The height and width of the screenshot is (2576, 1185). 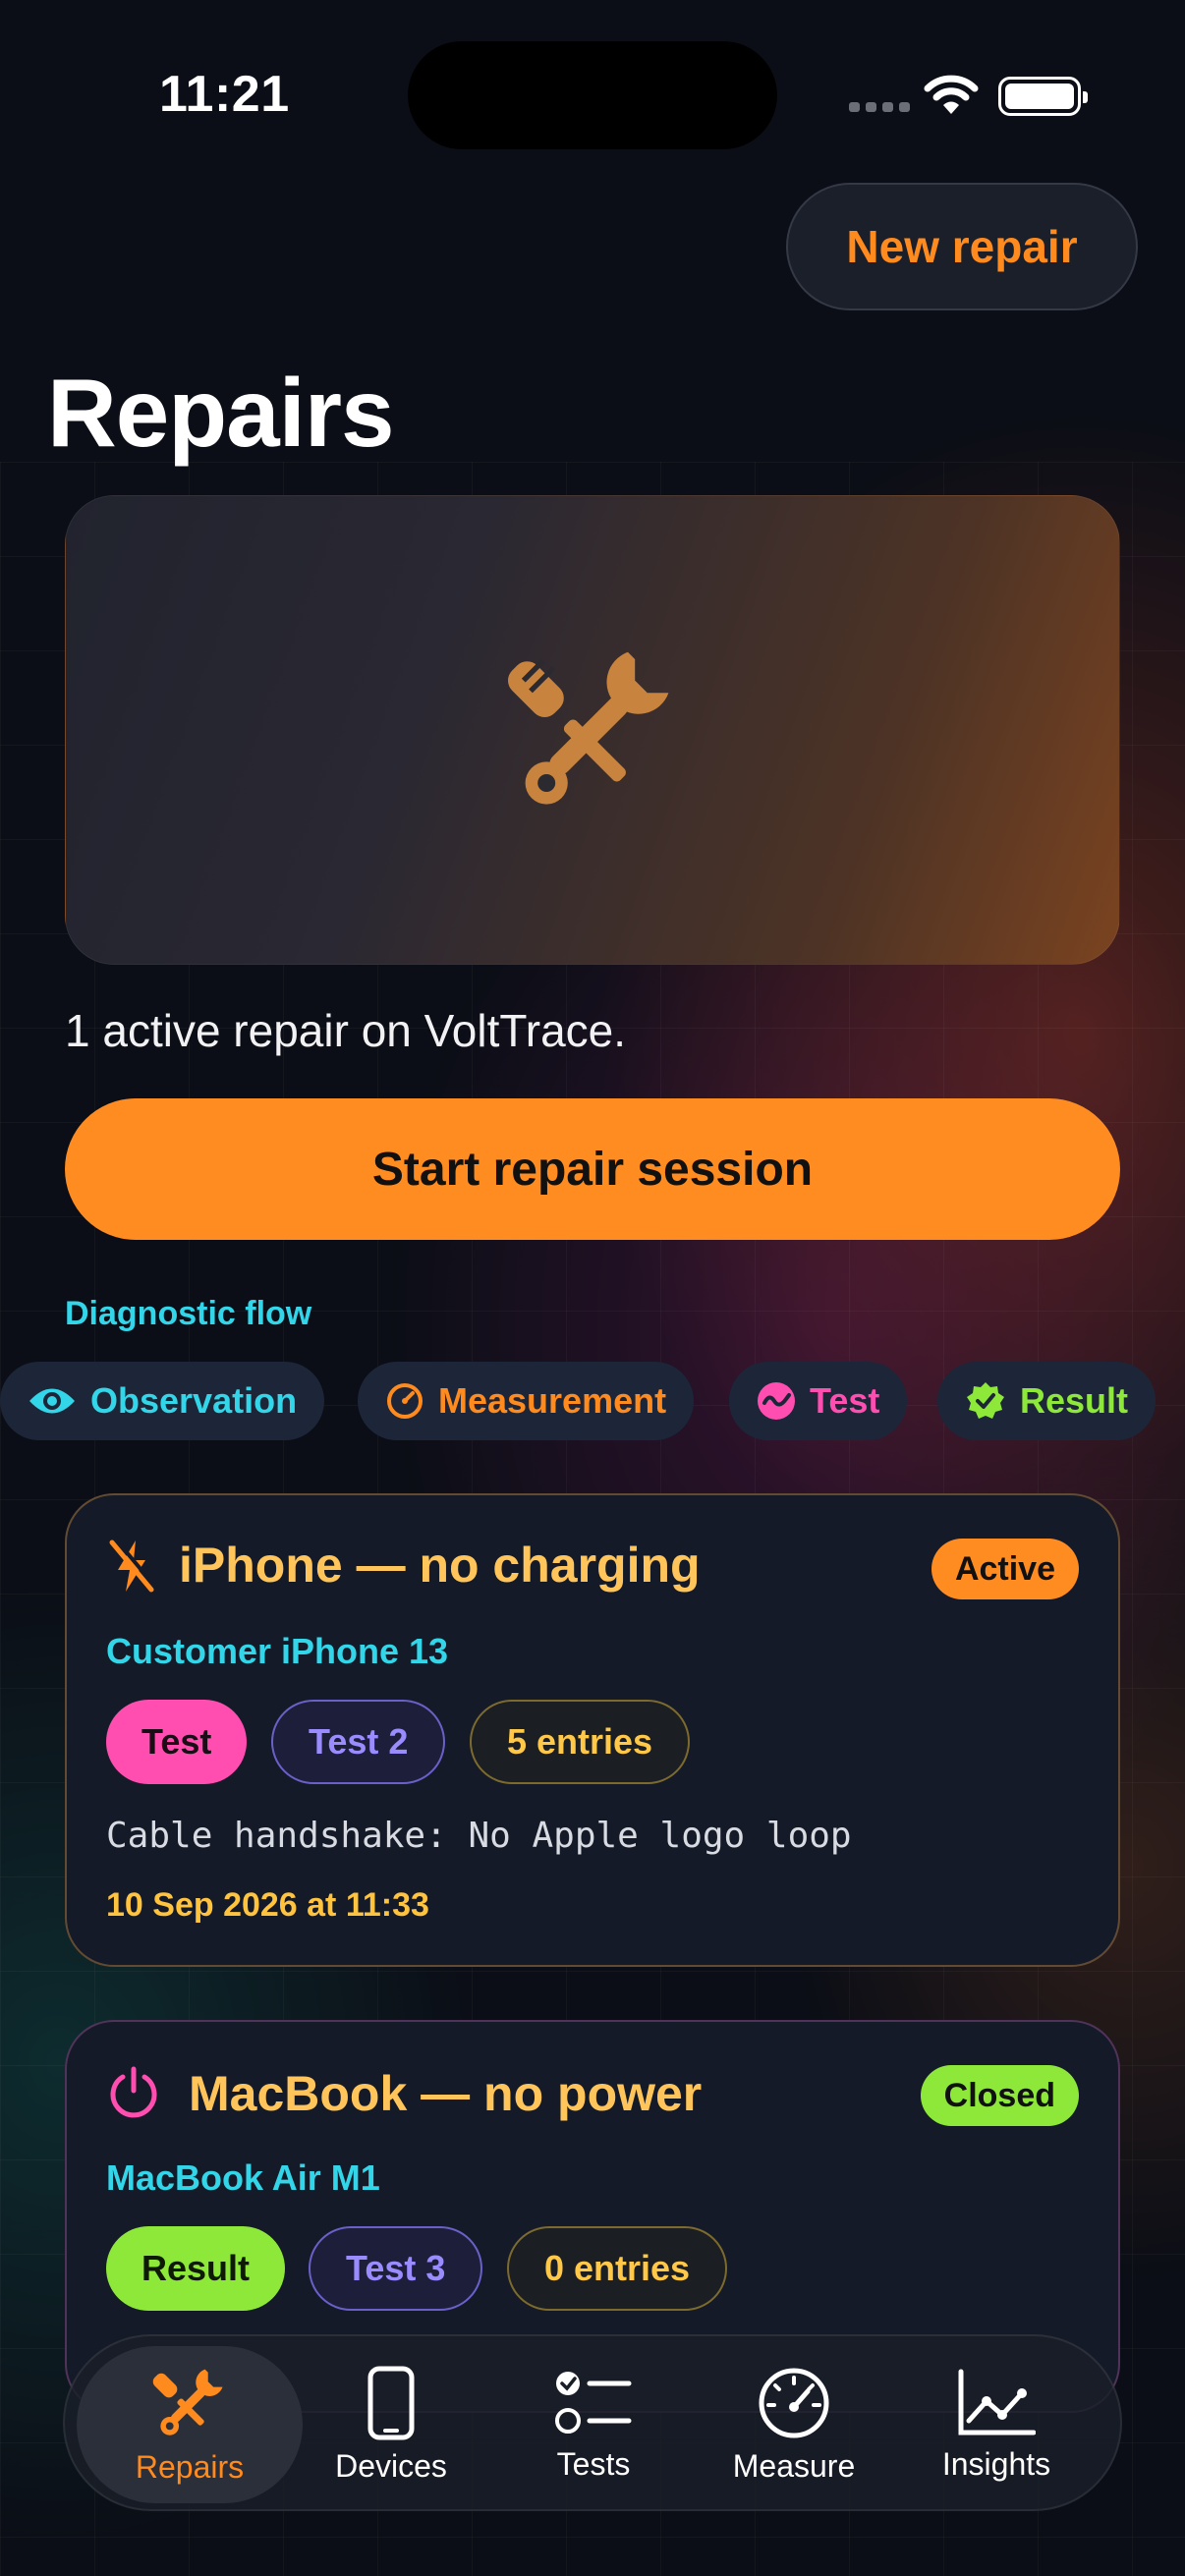 I want to click on dynamic-island, so click(x=592, y=95).